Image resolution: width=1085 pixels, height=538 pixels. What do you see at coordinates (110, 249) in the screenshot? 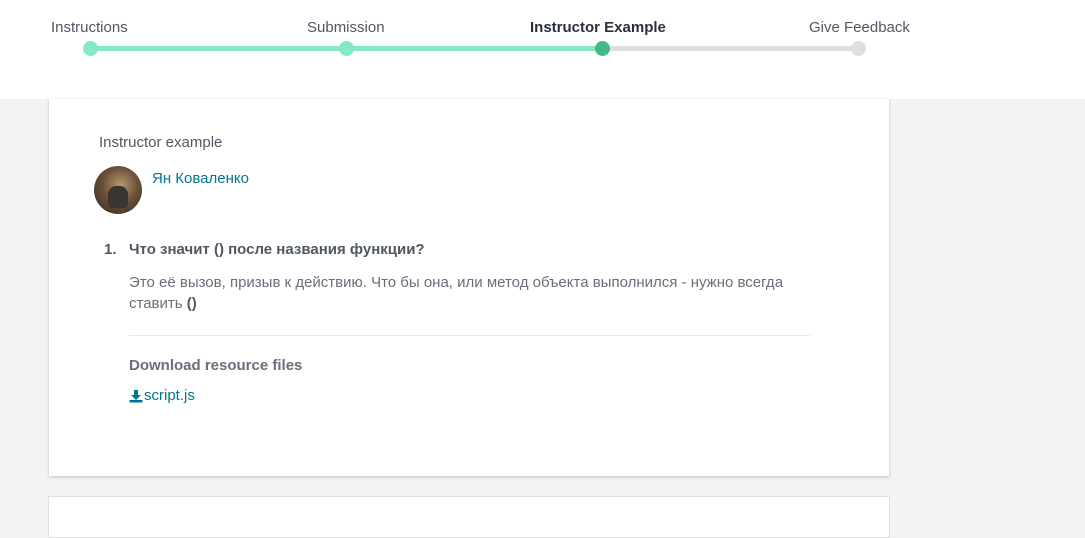
I see `question-number: 1.` at bounding box center [110, 249].